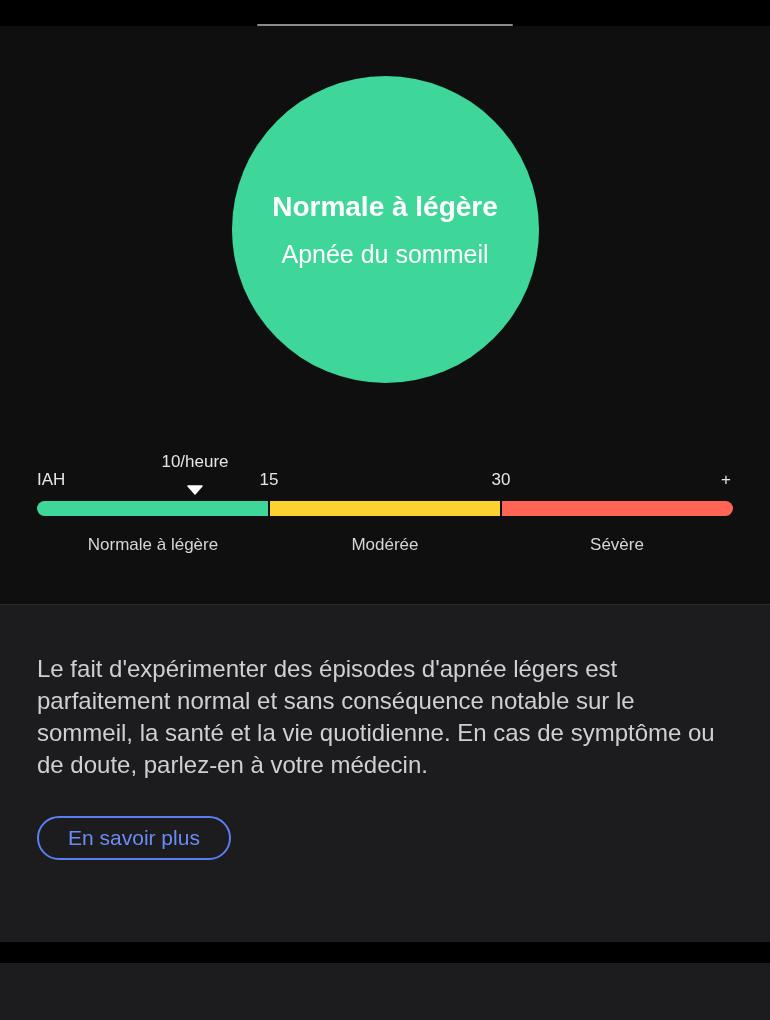  What do you see at coordinates (153, 545) in the screenshot?
I see `segment-label: Normale à légère` at bounding box center [153, 545].